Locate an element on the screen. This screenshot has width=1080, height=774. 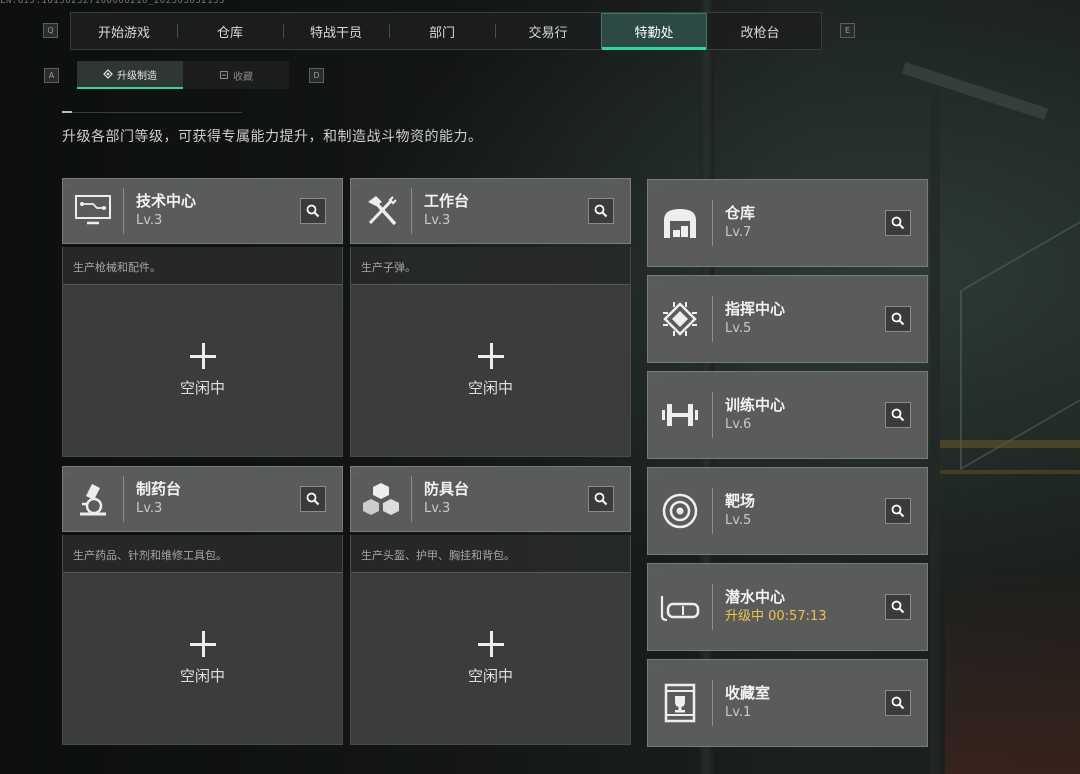
tab-departments: 部门 is located at coordinates (442, 31).